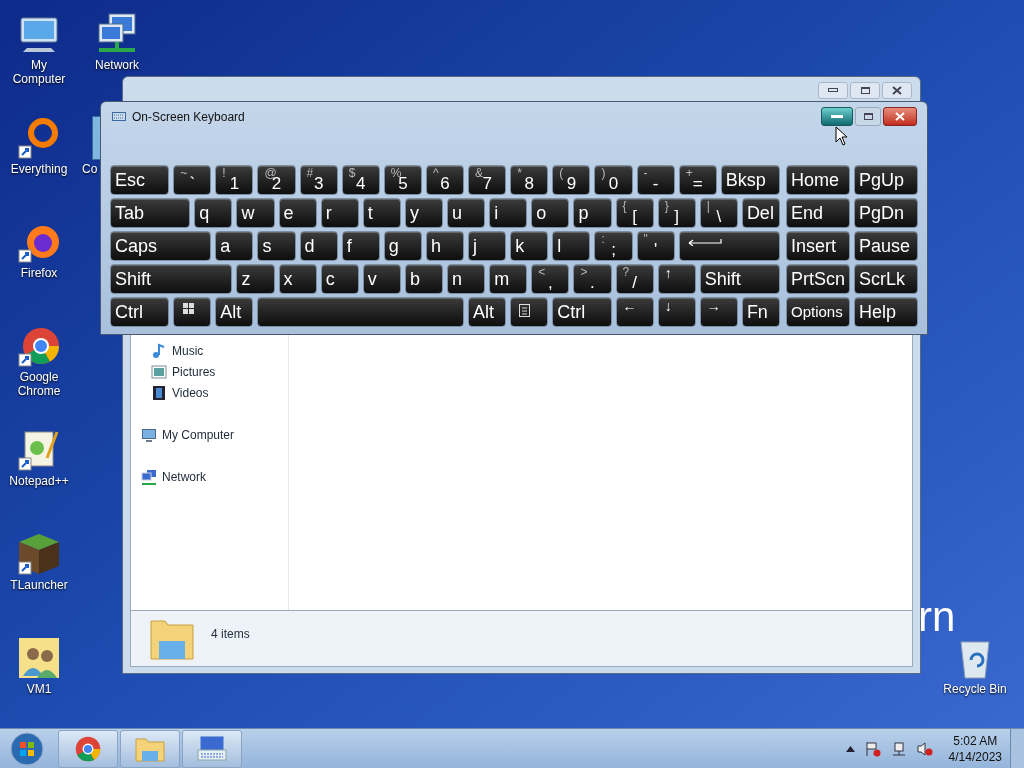 Image resolution: width=1024 pixels, height=768 pixels. Describe the element at coordinates (850, 748) in the screenshot. I see `caret-up-icon` at that location.